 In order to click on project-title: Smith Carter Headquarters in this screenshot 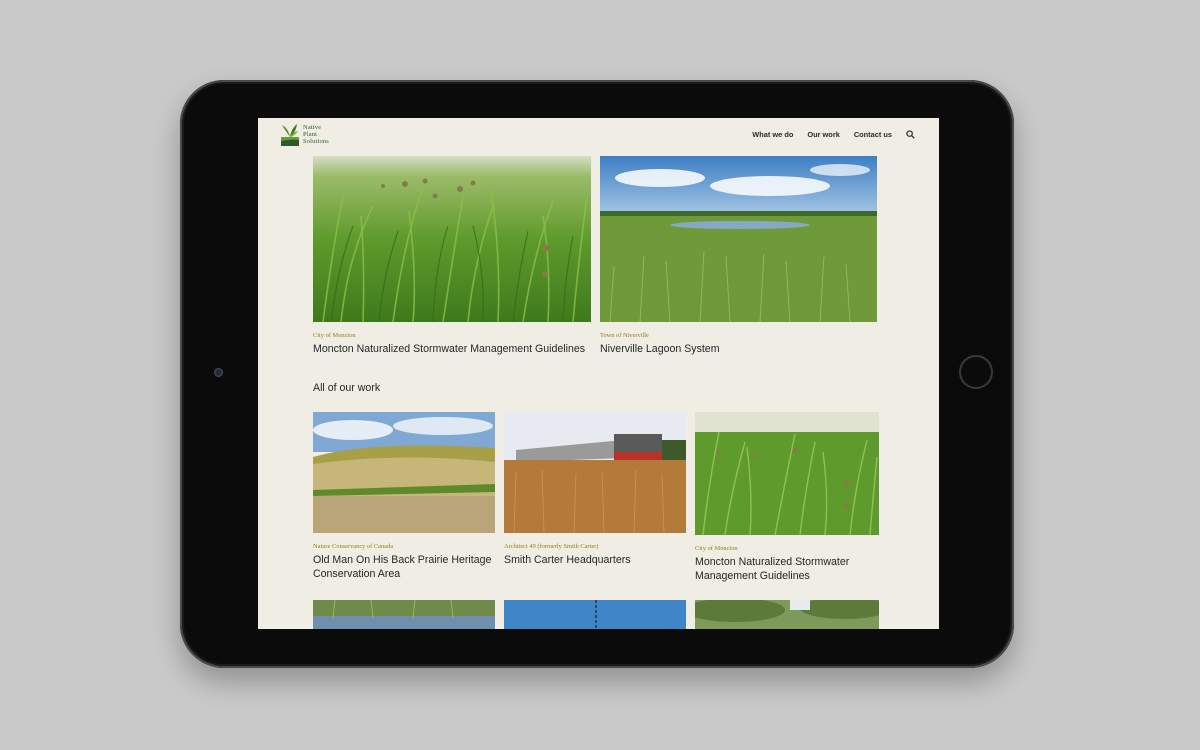, I will do `click(595, 560)`.